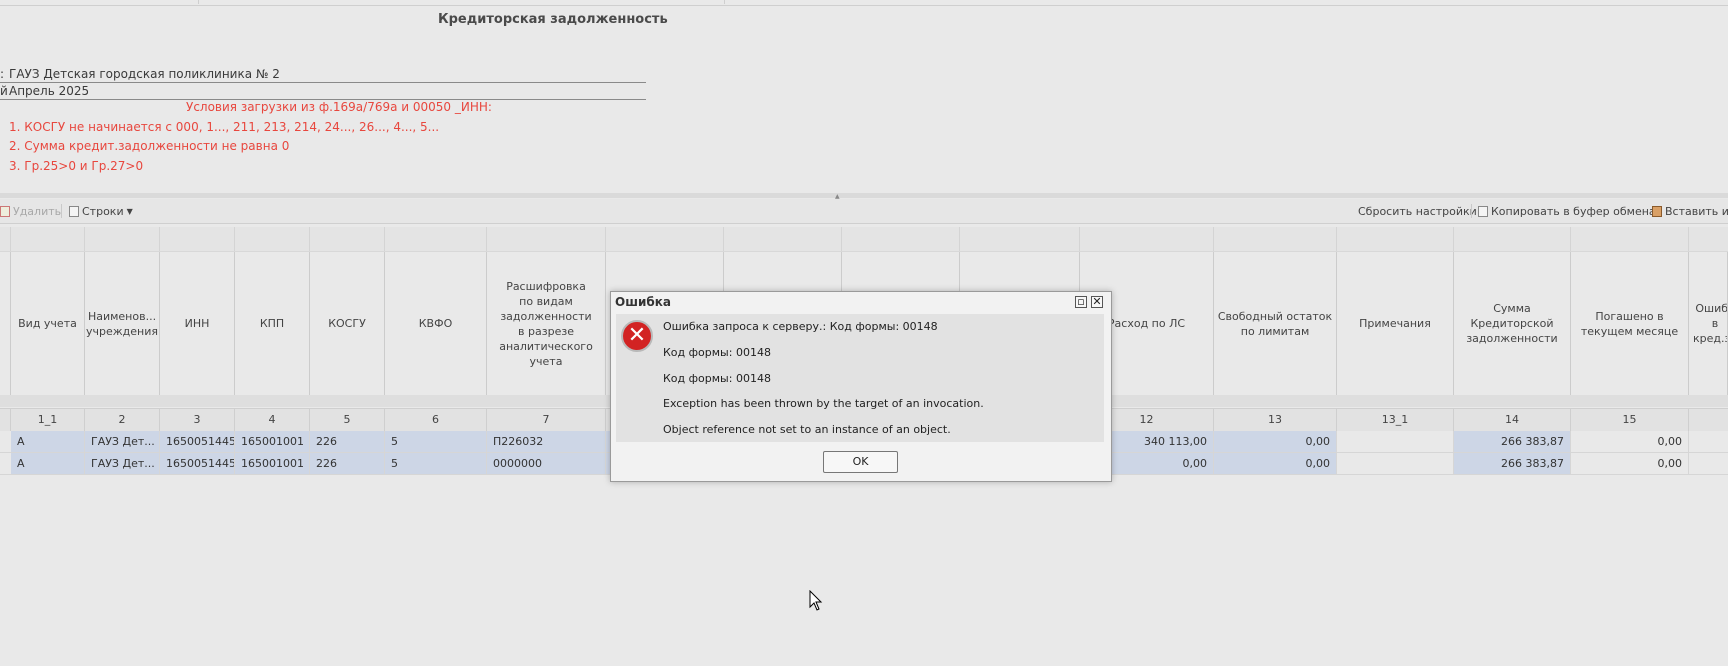 The image size is (1728, 666). Describe the element at coordinates (546, 441) in the screenshot. I see `cell-rasshifrovka: П226032` at that location.